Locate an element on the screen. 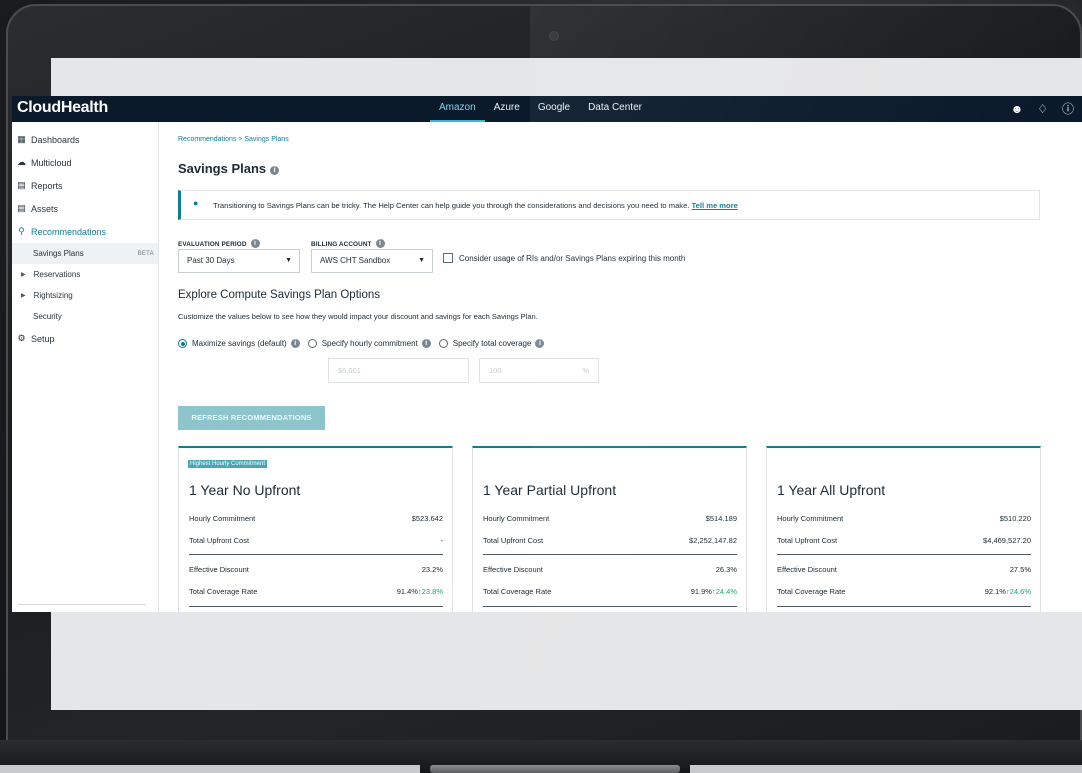 This screenshot has height=773, width=1082. page-title-row: Savings Plans i is located at coordinates (229, 168).